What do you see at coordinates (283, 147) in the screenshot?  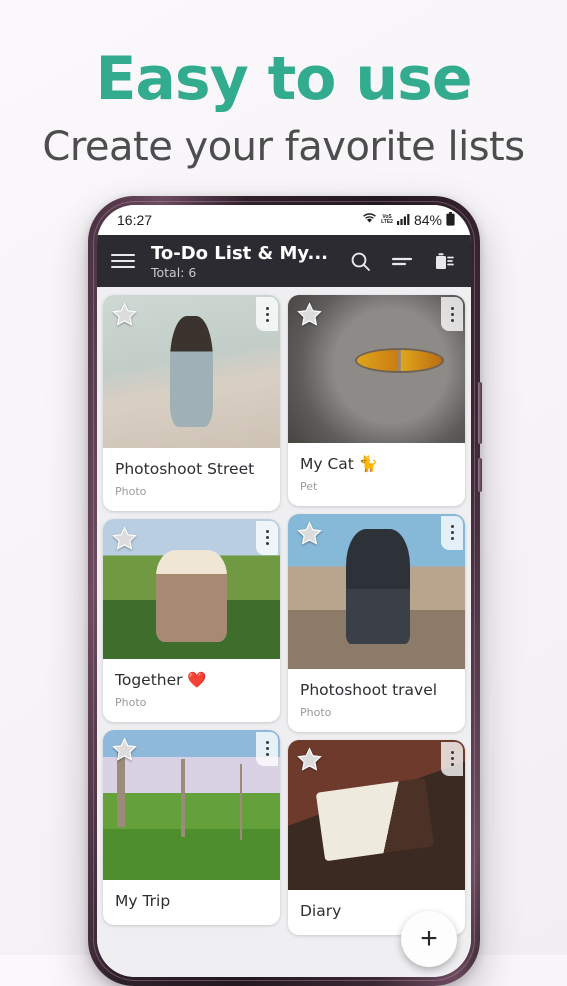 I see `promo-subheadline: Create your favorite lists` at bounding box center [283, 147].